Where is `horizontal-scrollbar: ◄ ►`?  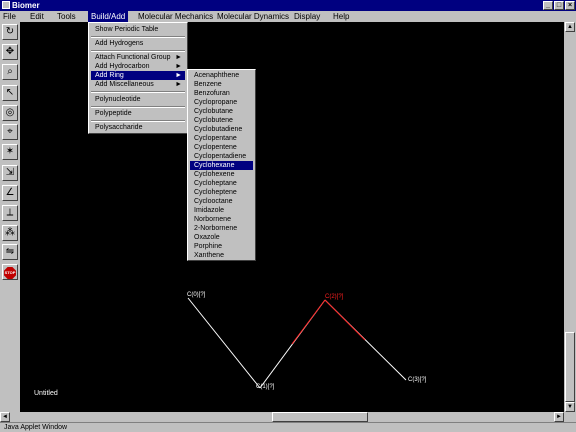
horizontal-scrollbar: ◄ ► is located at coordinates (282, 417).